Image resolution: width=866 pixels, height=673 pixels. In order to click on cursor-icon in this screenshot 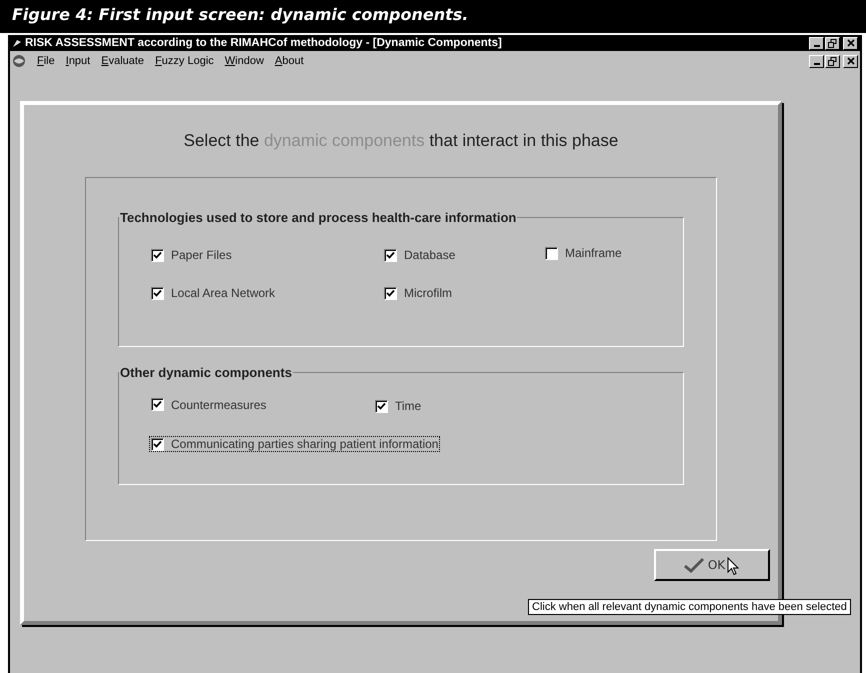, I will do `click(733, 566)`.